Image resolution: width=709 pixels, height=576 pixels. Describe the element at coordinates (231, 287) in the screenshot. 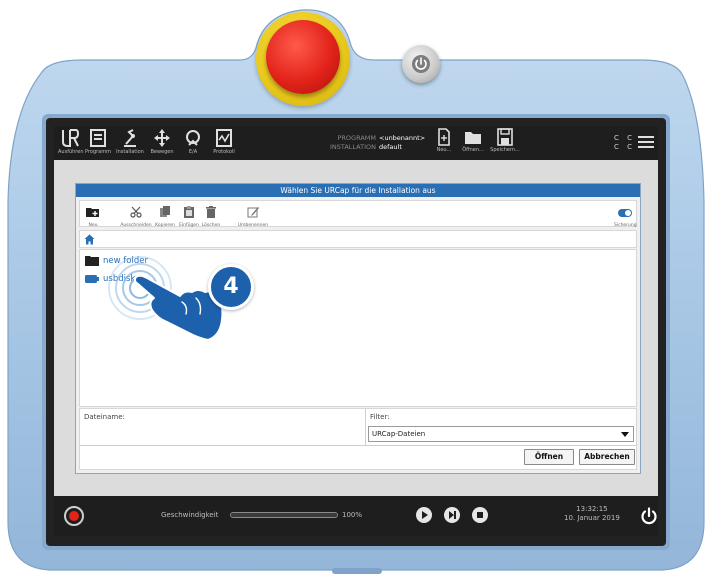

I see `step-badge: 4` at that location.